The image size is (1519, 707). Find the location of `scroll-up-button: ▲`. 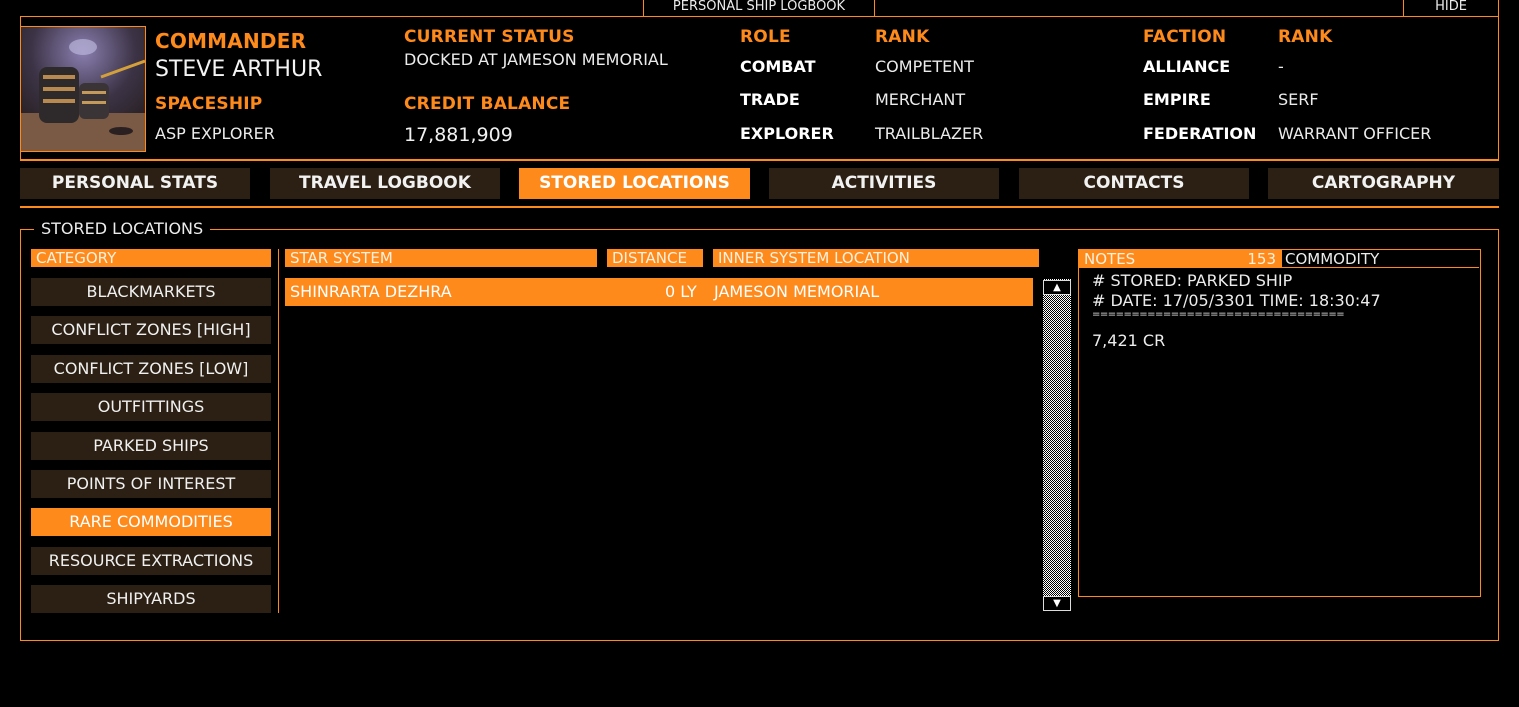

scroll-up-button: ▲ is located at coordinates (1057, 287).